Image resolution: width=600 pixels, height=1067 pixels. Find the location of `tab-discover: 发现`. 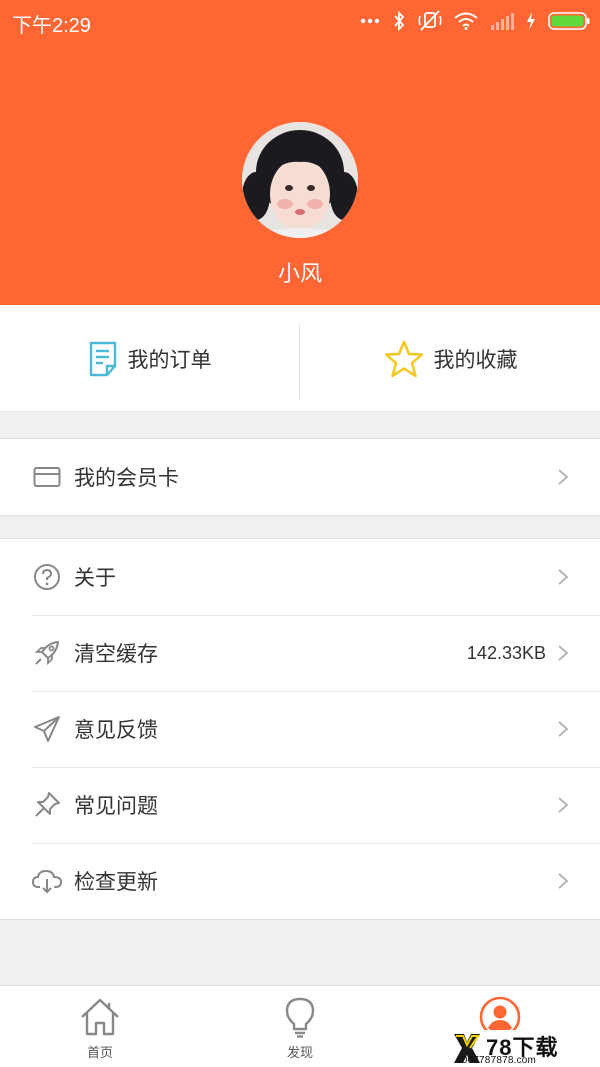

tab-discover: 发现 is located at coordinates (300, 1026).